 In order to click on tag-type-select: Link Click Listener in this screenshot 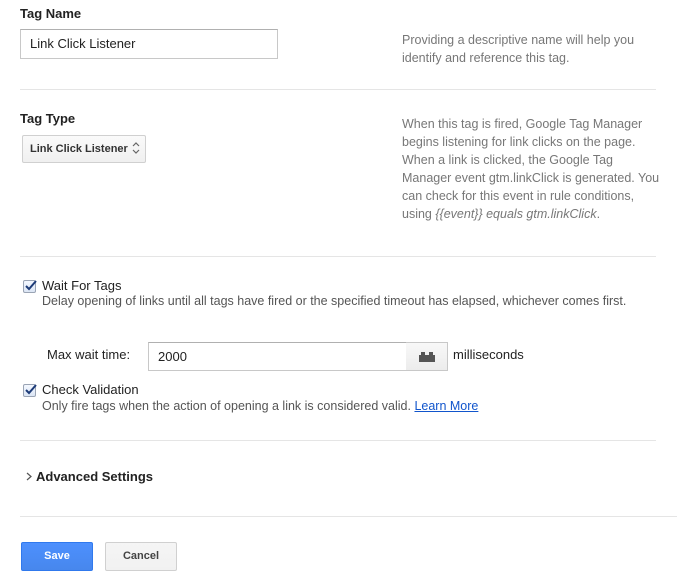, I will do `click(84, 149)`.